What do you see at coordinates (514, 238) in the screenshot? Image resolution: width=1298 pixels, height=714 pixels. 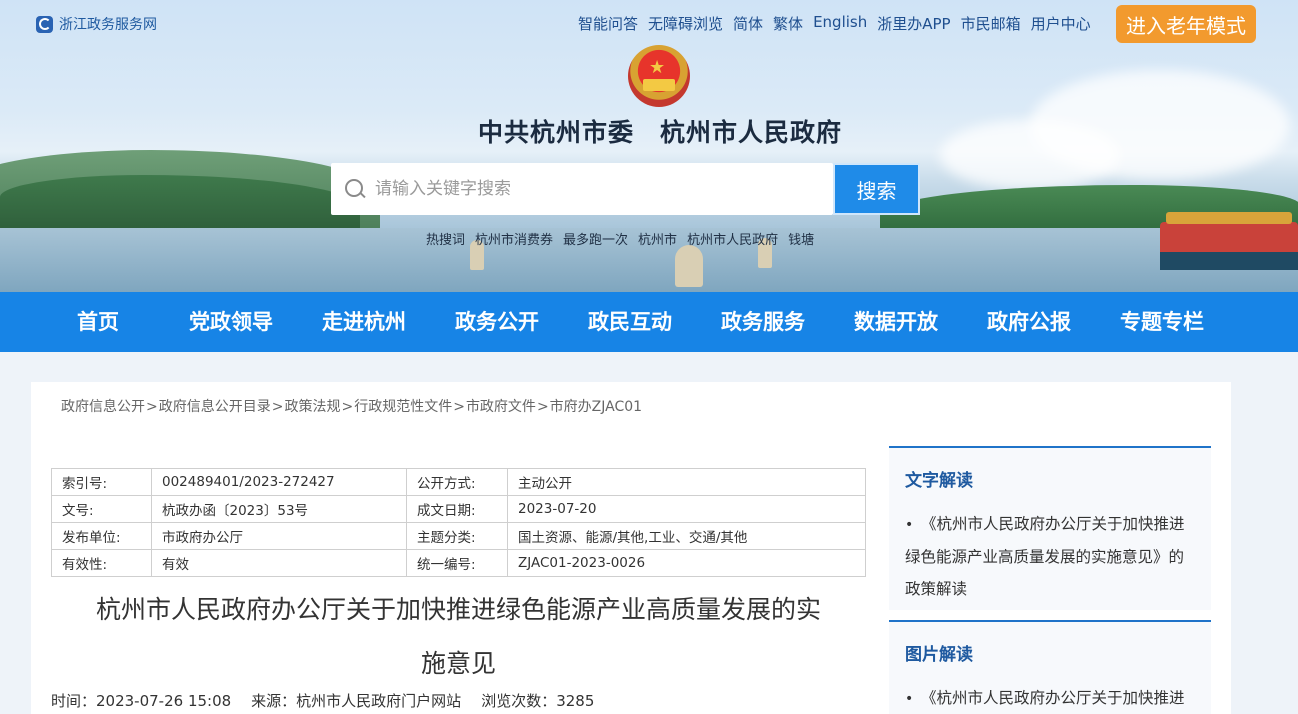 I see `hotword-link: 杭州市消费券` at bounding box center [514, 238].